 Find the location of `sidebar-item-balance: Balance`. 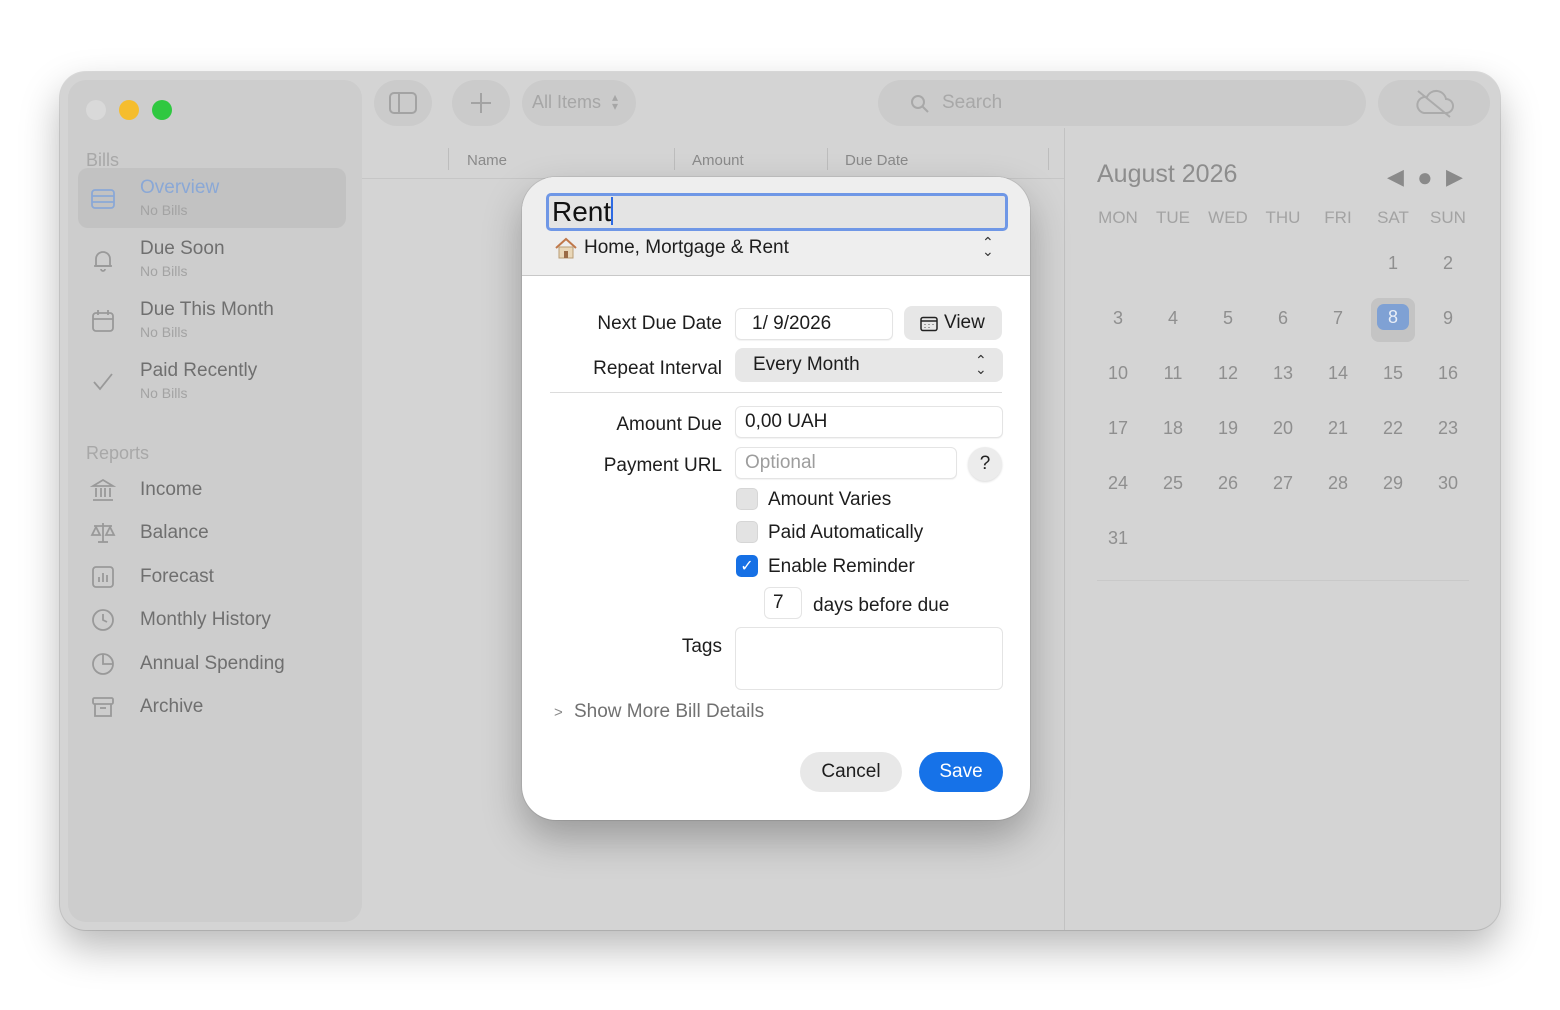

sidebar-item-balance: Balance is located at coordinates (212, 533).